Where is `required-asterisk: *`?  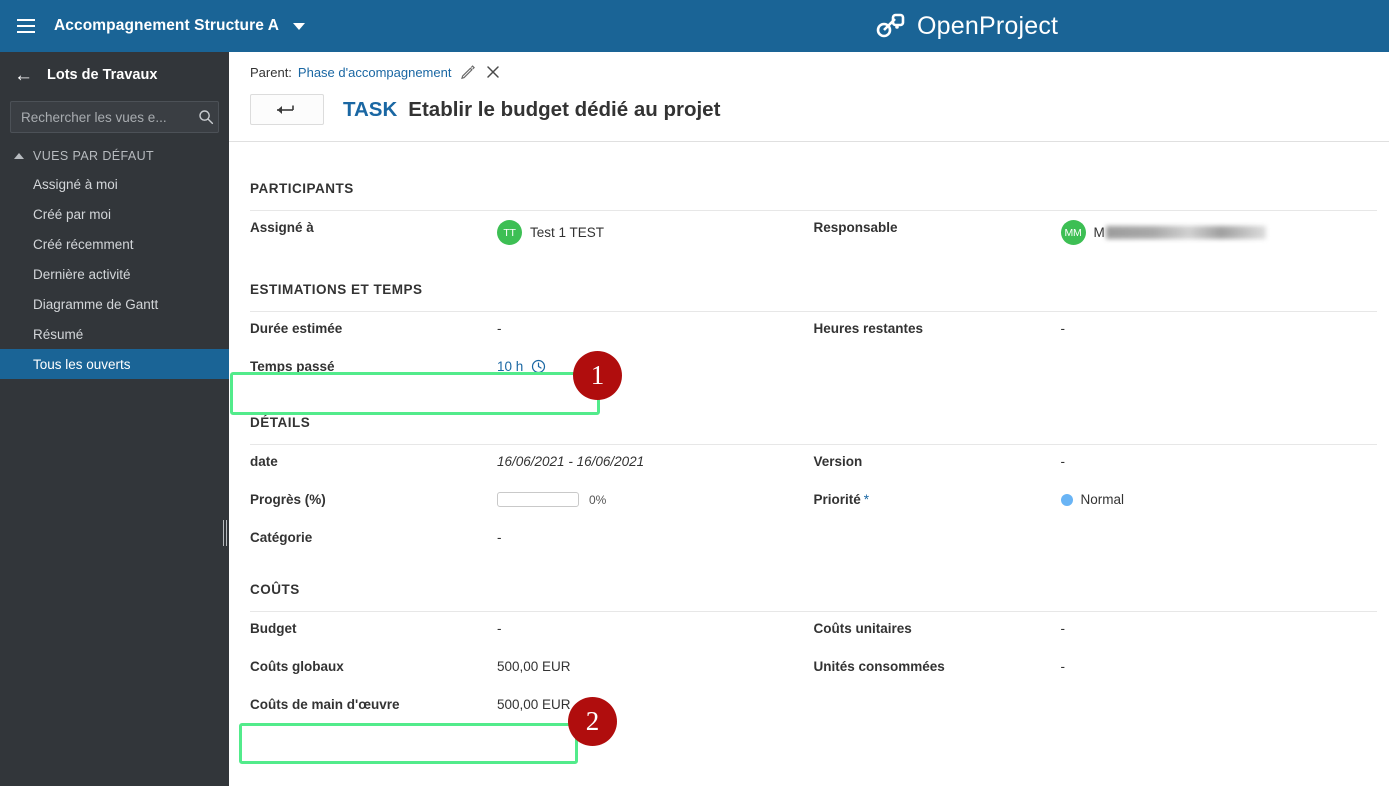 required-asterisk: * is located at coordinates (866, 499).